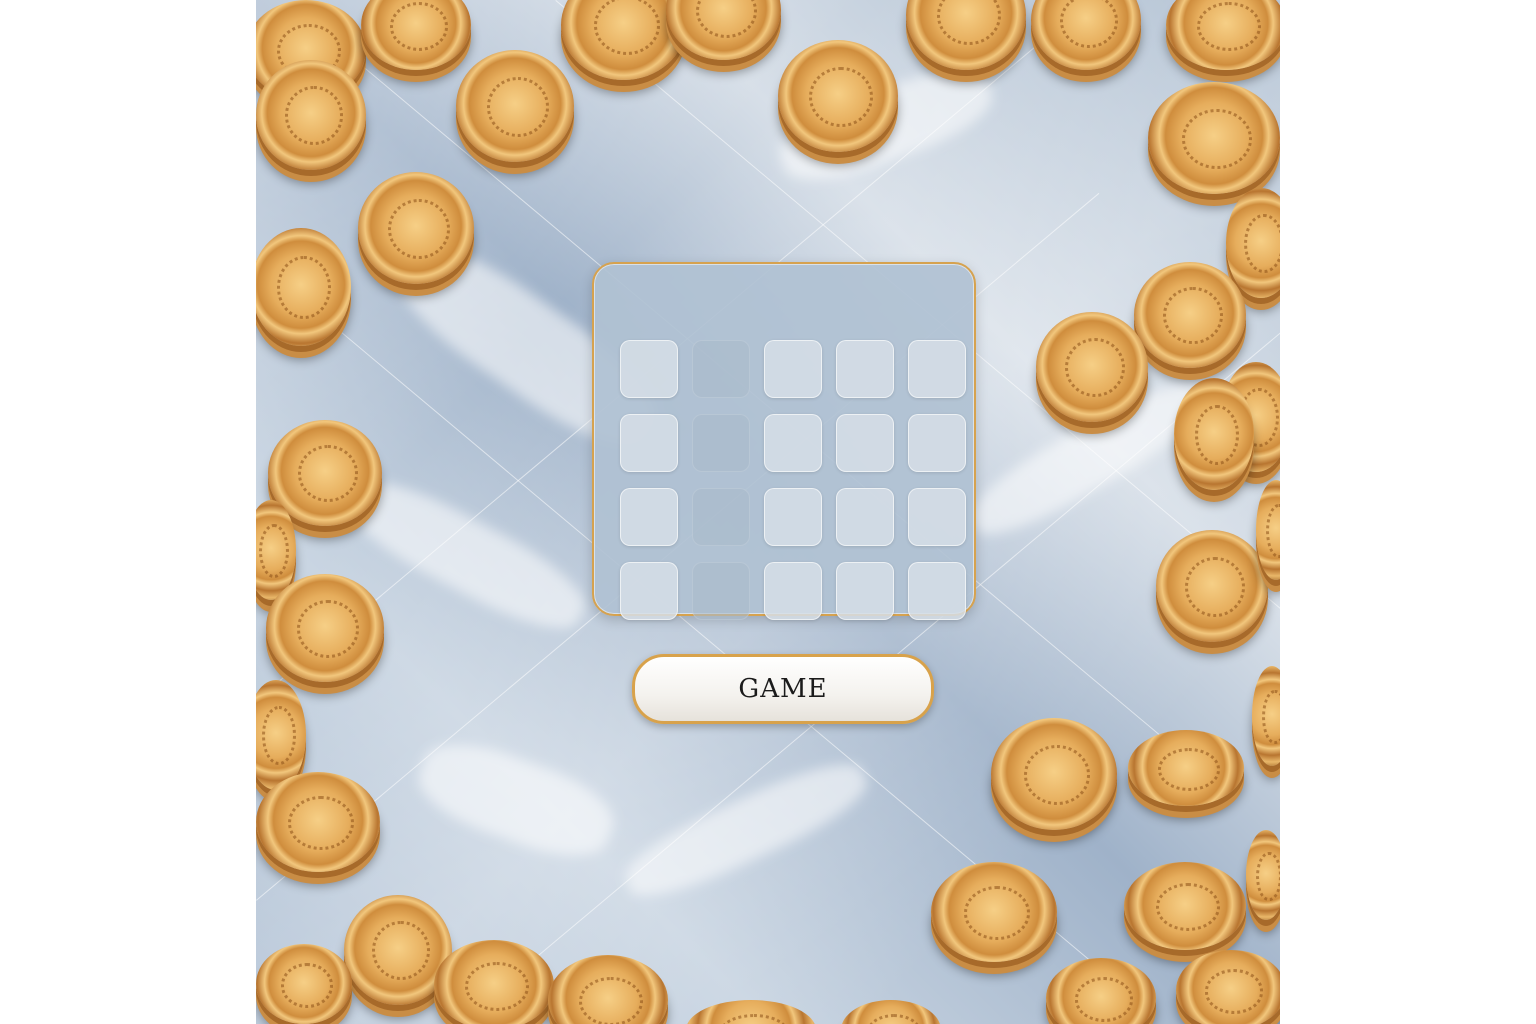 The height and width of the screenshot is (1024, 1536). I want to click on game-start-button: GAME, so click(783, 689).